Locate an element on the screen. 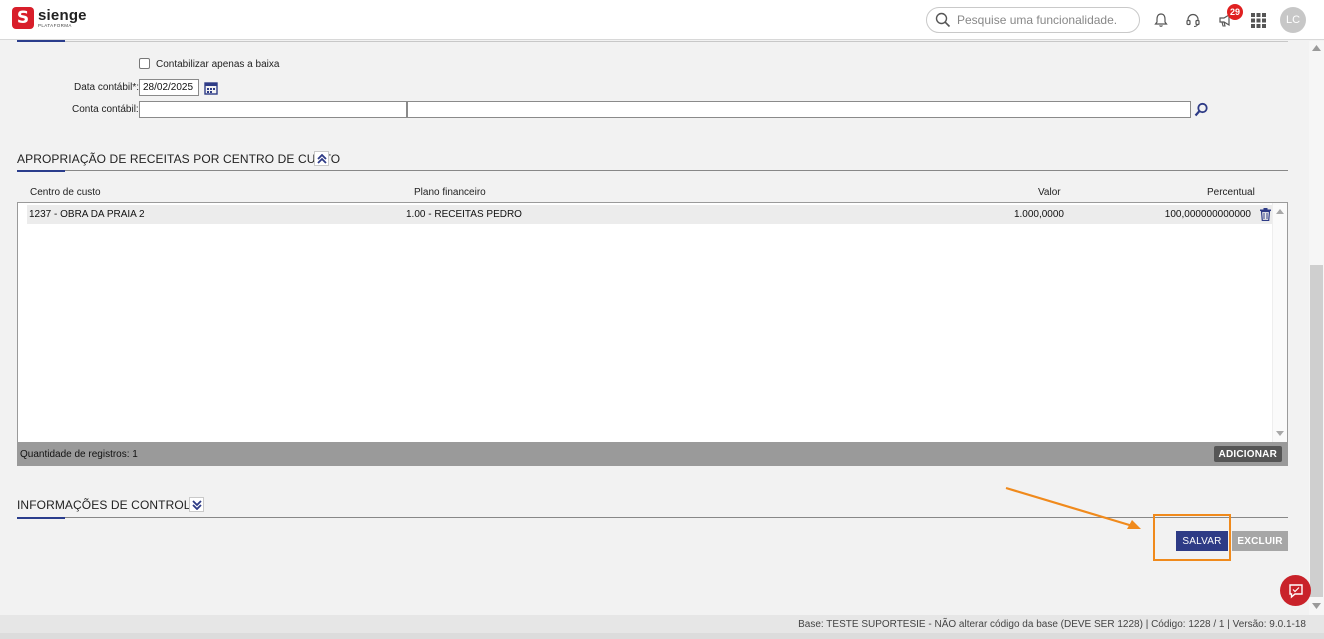 The width and height of the screenshot is (1324, 639). conta-contabil-code-input is located at coordinates (273, 109).